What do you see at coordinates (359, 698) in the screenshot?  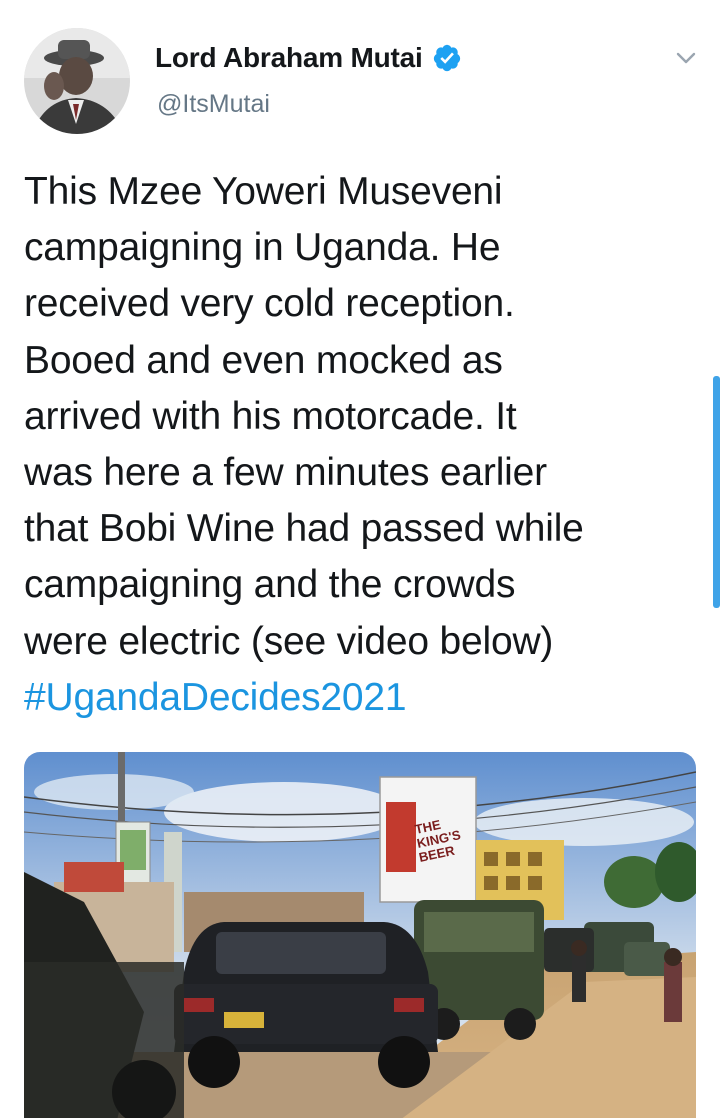 I see `hashtag-link: #UgandaDecides2021` at bounding box center [359, 698].